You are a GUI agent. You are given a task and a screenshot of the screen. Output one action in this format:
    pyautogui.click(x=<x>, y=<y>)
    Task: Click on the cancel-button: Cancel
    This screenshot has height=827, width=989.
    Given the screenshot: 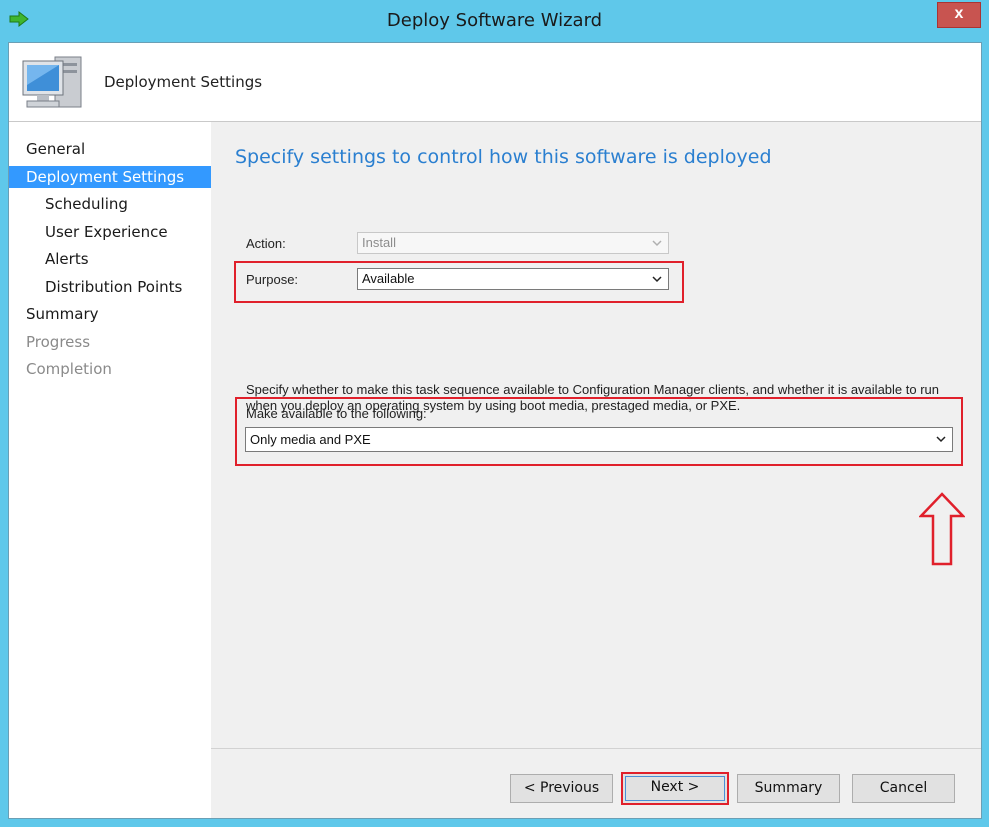 What is the action you would take?
    pyautogui.click(x=903, y=788)
    